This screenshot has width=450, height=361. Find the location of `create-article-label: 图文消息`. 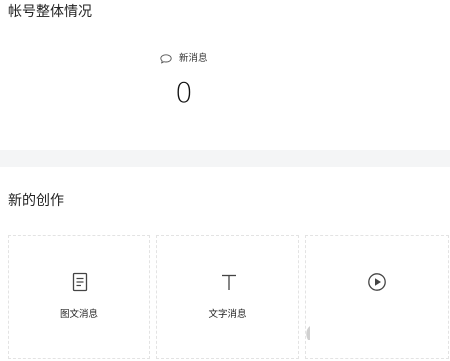

create-article-label: 图文消息 is located at coordinates (78, 314).